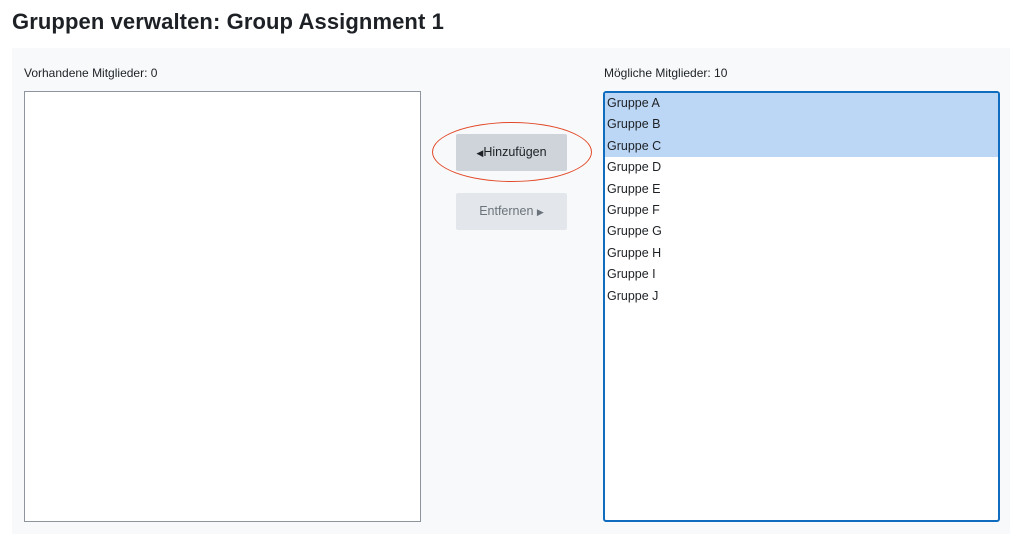 Image resolution: width=1024 pixels, height=544 pixels. What do you see at coordinates (801, 231) in the screenshot?
I see `list-item: Gruppe G` at bounding box center [801, 231].